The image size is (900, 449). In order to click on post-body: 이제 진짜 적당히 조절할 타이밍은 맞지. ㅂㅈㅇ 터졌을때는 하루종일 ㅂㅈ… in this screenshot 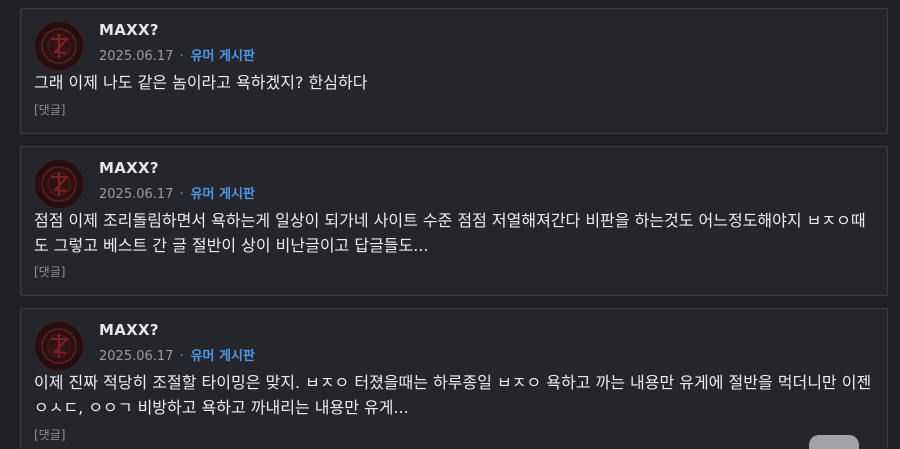, I will do `click(454, 395)`.